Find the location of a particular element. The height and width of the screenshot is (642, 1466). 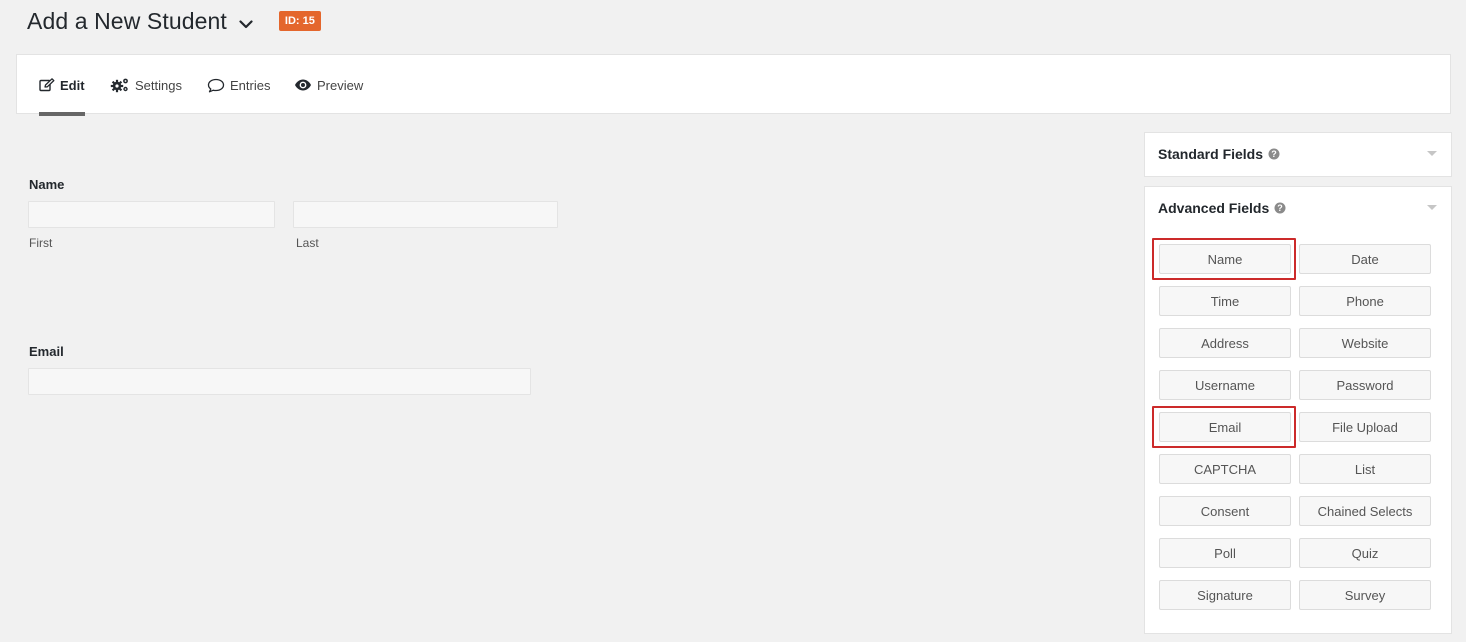

add-field-button-phone: Phone is located at coordinates (1365, 301).